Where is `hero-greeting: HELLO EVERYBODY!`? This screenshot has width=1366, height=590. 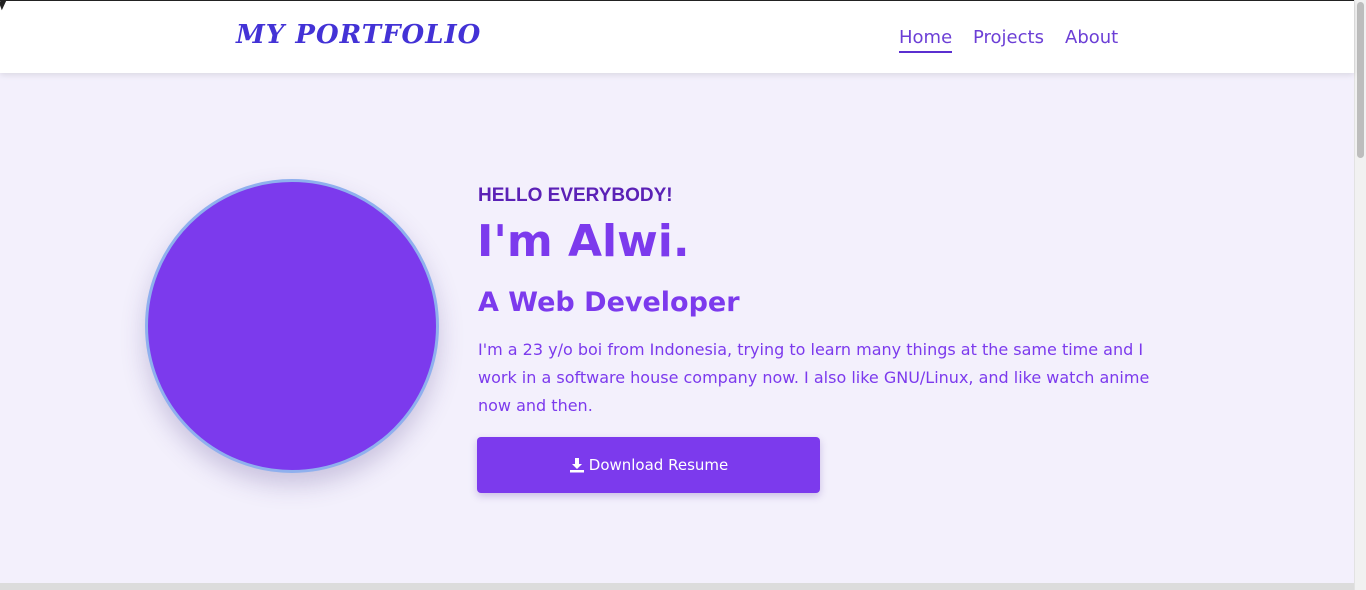 hero-greeting: HELLO EVERYBODY! is located at coordinates (575, 195).